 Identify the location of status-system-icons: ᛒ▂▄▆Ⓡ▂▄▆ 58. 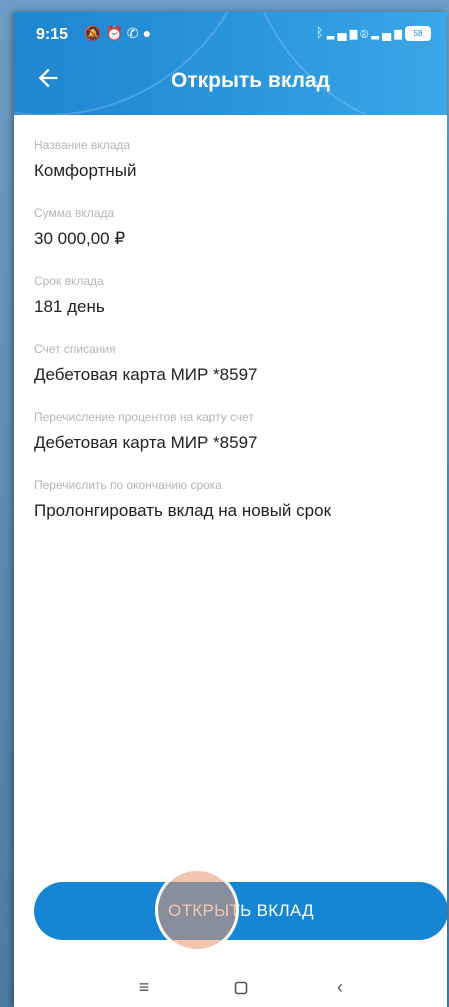
(373, 33).